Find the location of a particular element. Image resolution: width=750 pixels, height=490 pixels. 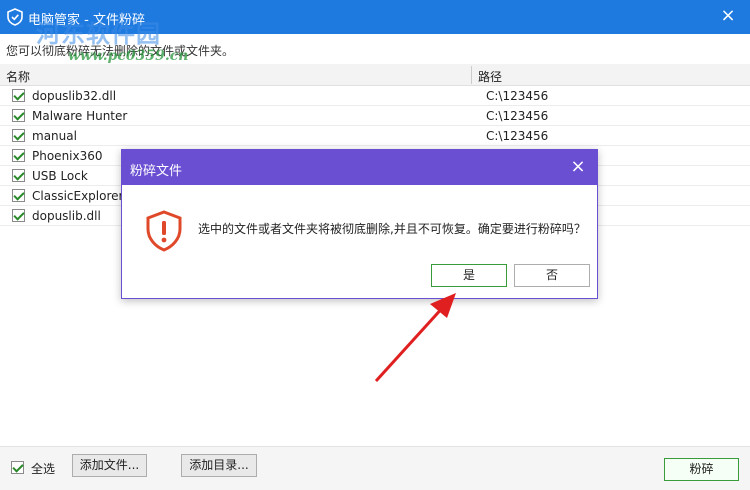

column-header-name: 名称 is located at coordinates (18, 76).